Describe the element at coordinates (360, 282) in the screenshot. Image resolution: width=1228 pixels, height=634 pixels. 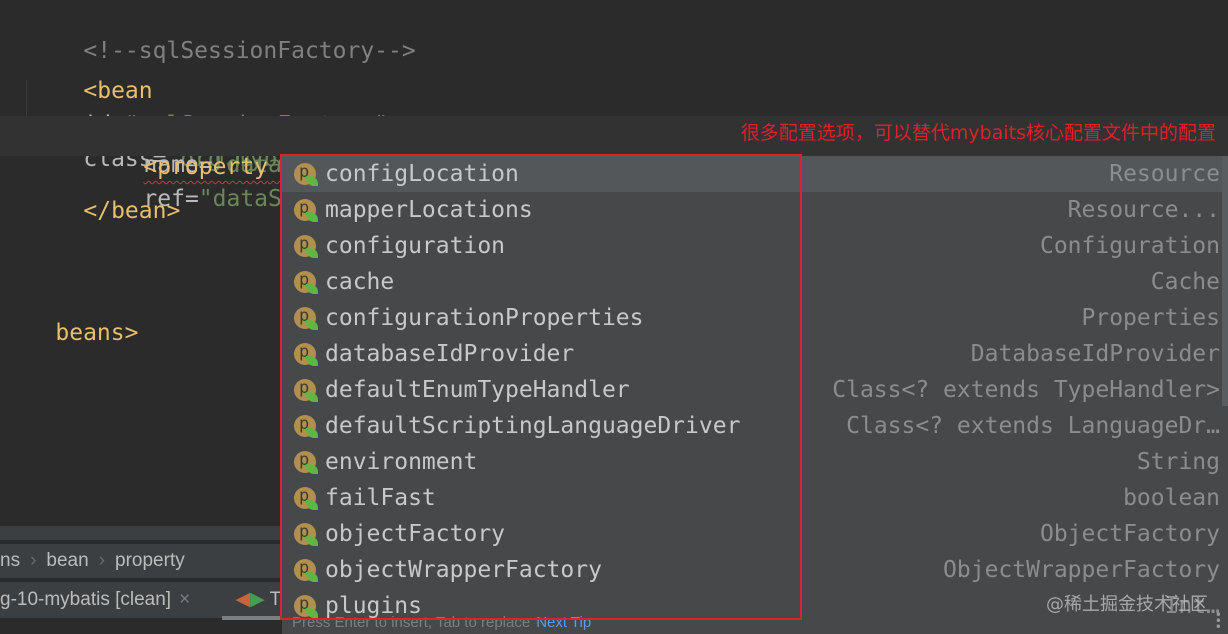
I see `completion-item-name: cache` at that location.